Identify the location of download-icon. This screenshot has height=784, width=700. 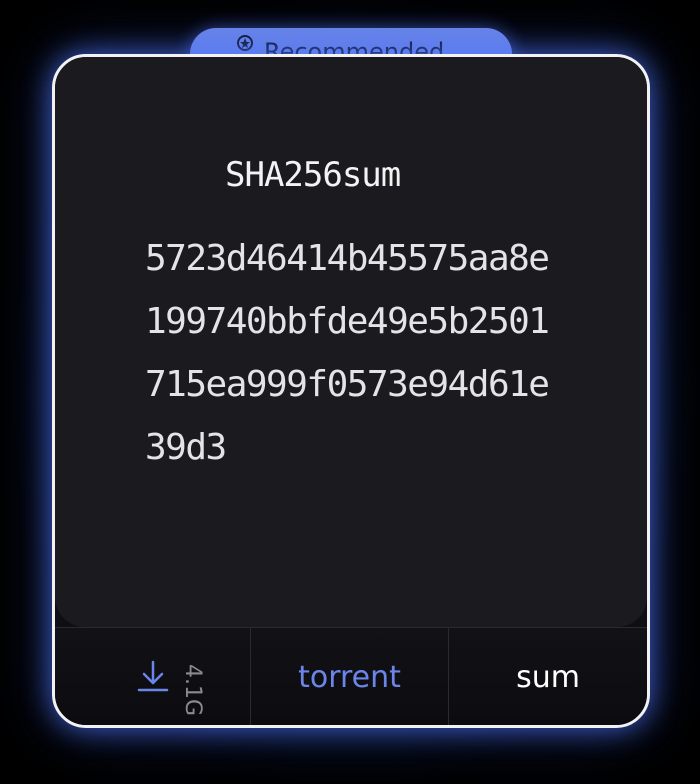
(153, 676).